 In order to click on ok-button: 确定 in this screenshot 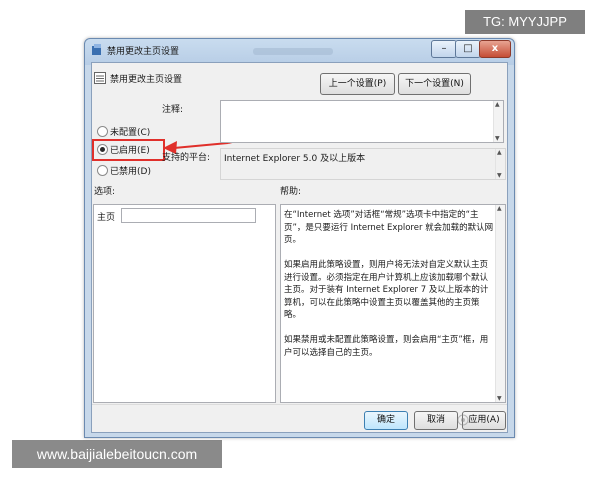, I will do `click(386, 420)`.